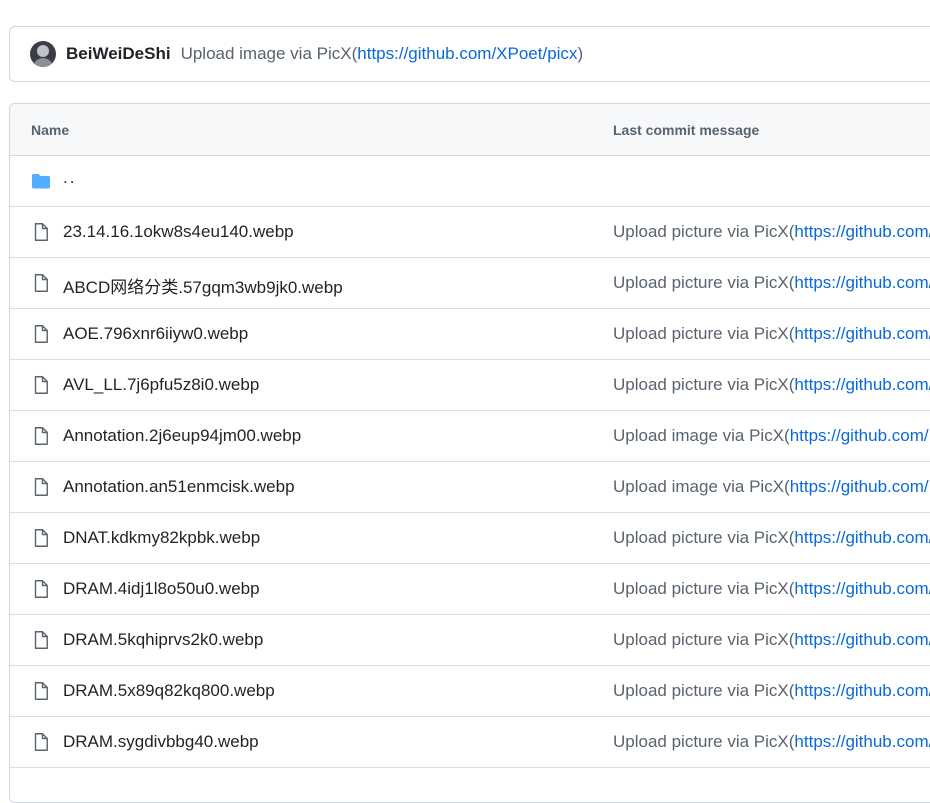 The image size is (930, 803). I want to click on file-name-link: DRAM.5kqhiprvs2k0.webp, so click(163, 640).